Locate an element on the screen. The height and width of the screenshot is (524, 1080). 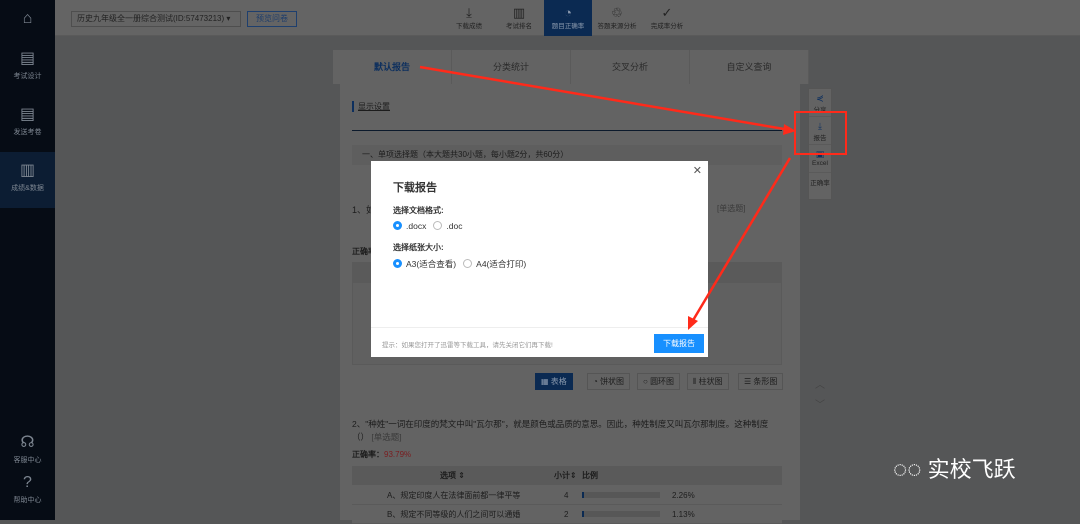
tab-default-report: 默认报告 is located at coordinates (392, 67).